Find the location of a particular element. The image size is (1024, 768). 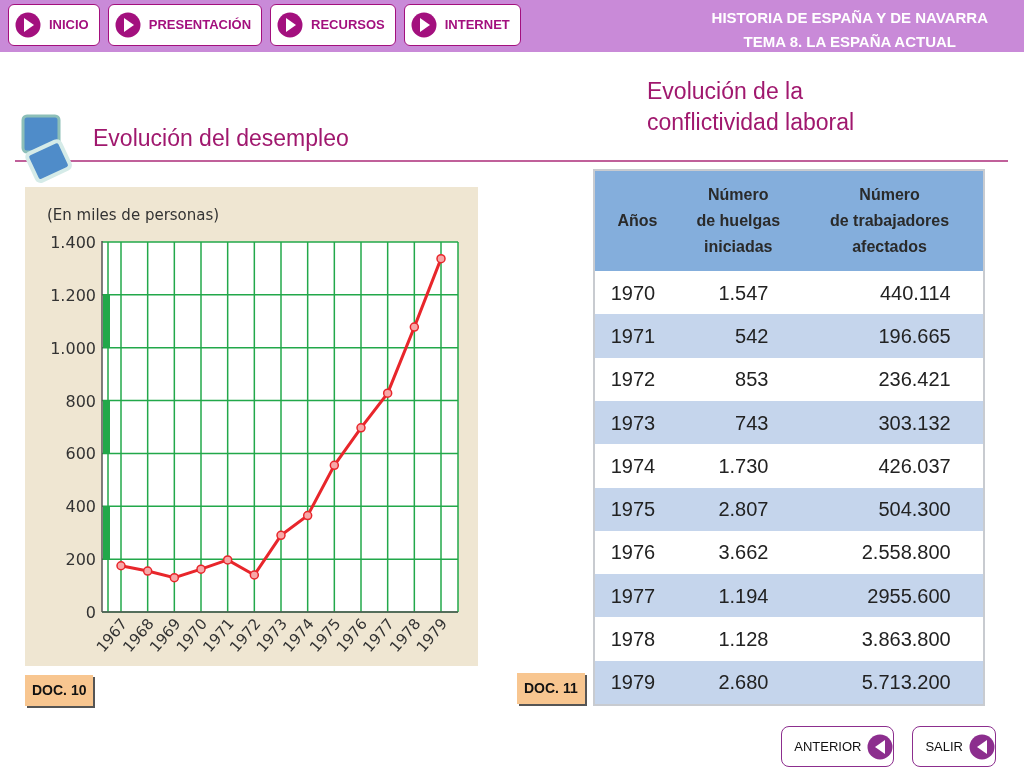

table-cell: 1976 is located at coordinates (633, 552).